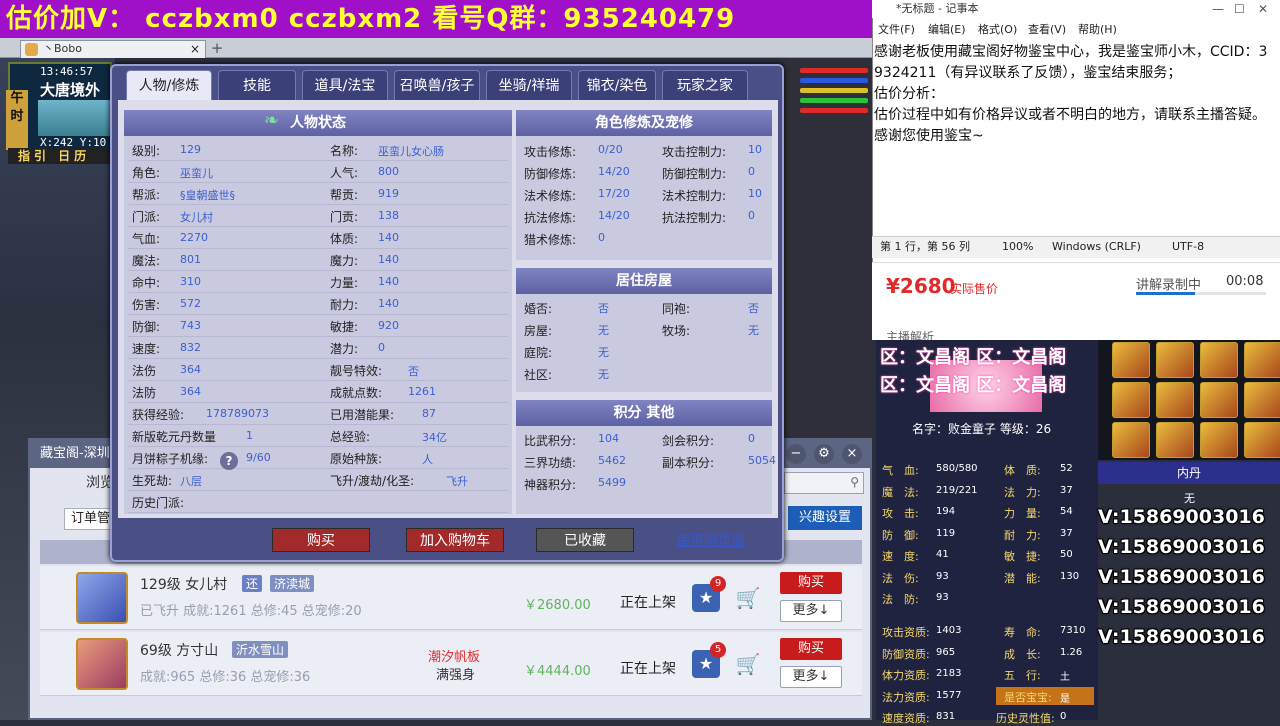  Describe the element at coordinates (190, 259) in the screenshot. I see `status-value: 801` at that location.